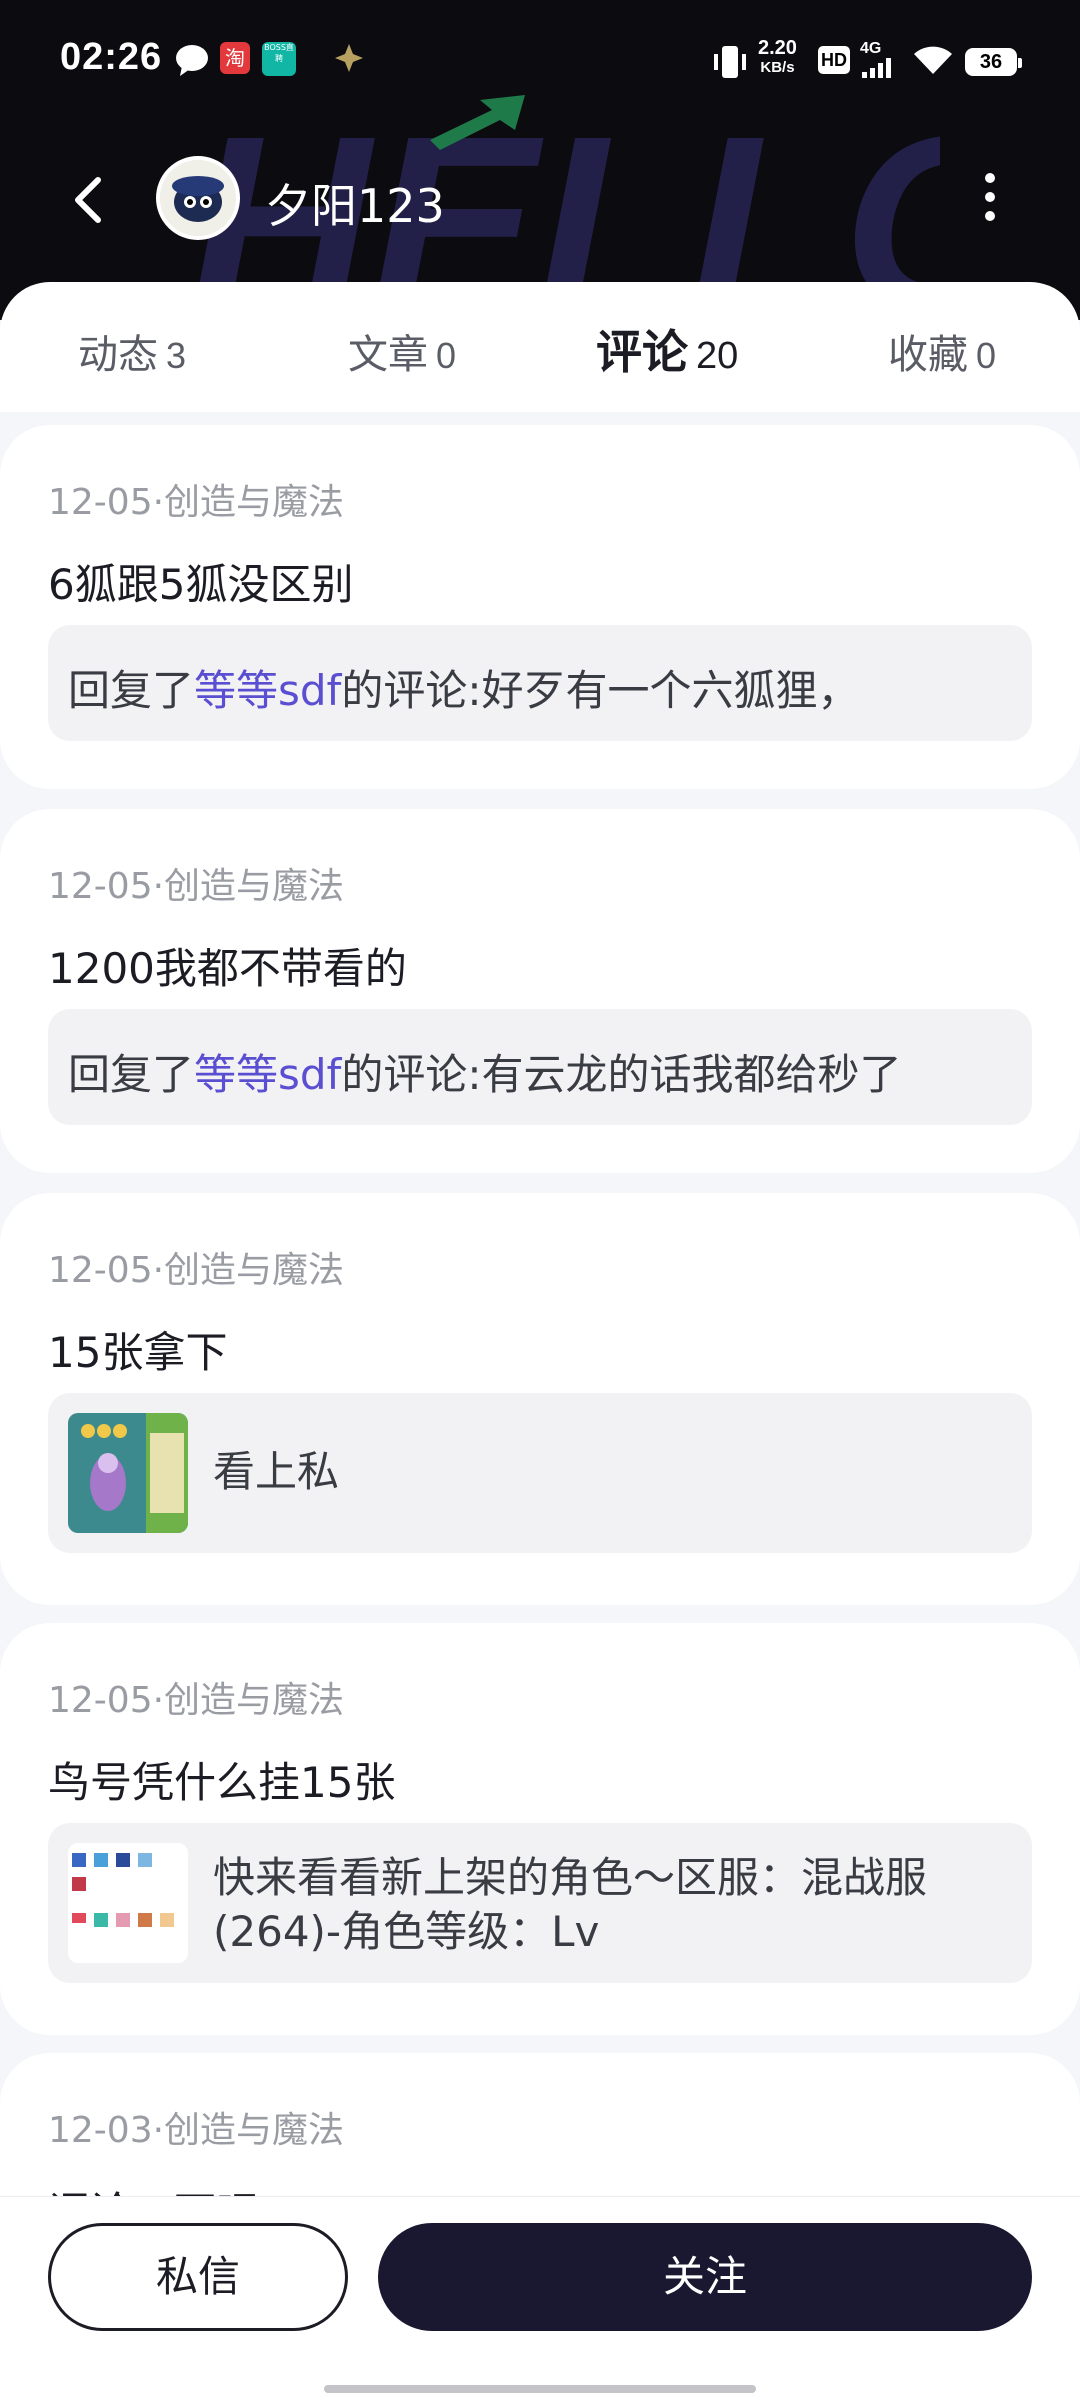 The width and height of the screenshot is (1080, 2401). Describe the element at coordinates (777, 56) in the screenshot. I see `network-speed: 2.20 KB/s` at that location.